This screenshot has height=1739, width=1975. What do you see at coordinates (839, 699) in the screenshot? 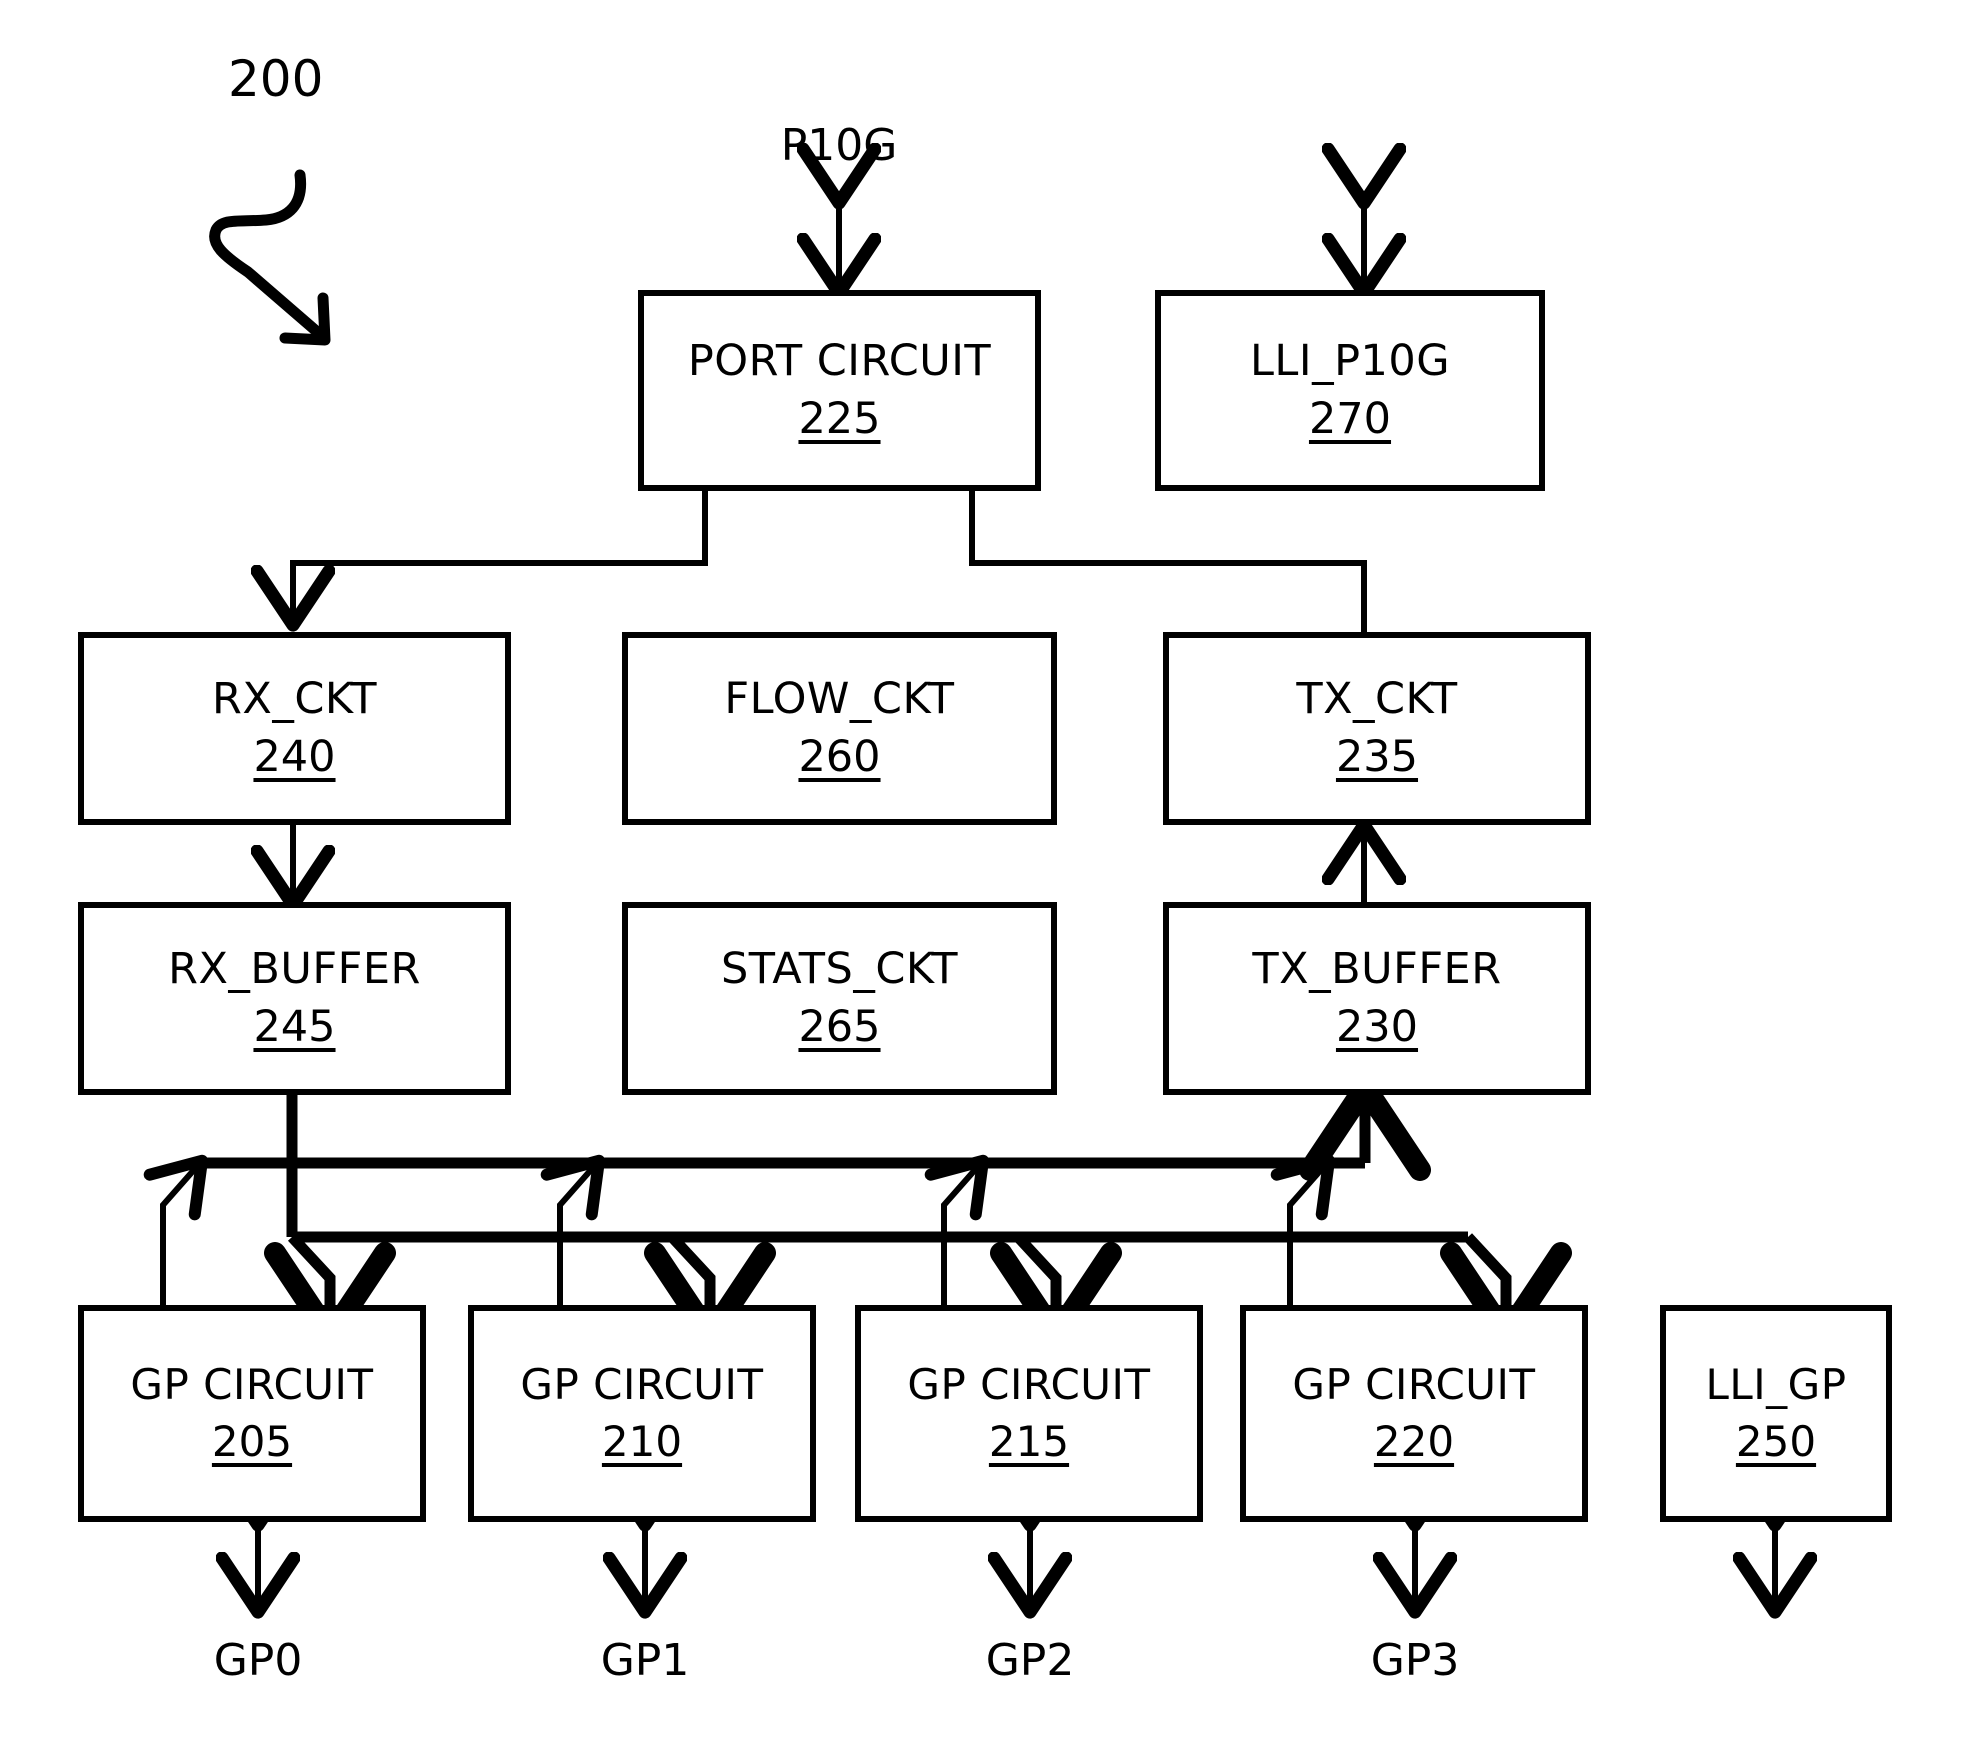
I see `block-title: FLOW_CKT` at bounding box center [839, 699].